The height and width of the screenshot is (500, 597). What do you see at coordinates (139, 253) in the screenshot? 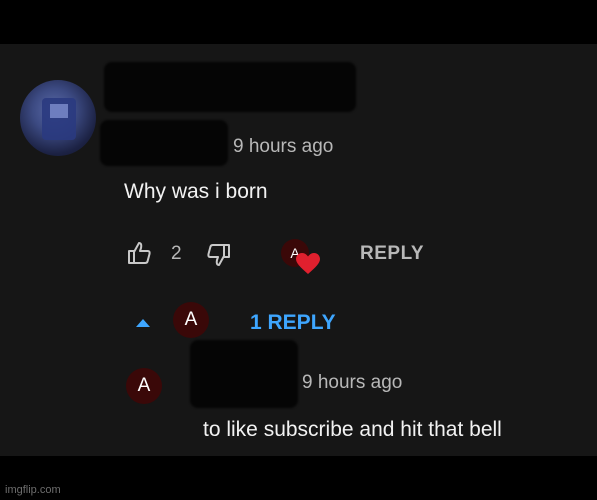
I see `like-icon` at bounding box center [139, 253].